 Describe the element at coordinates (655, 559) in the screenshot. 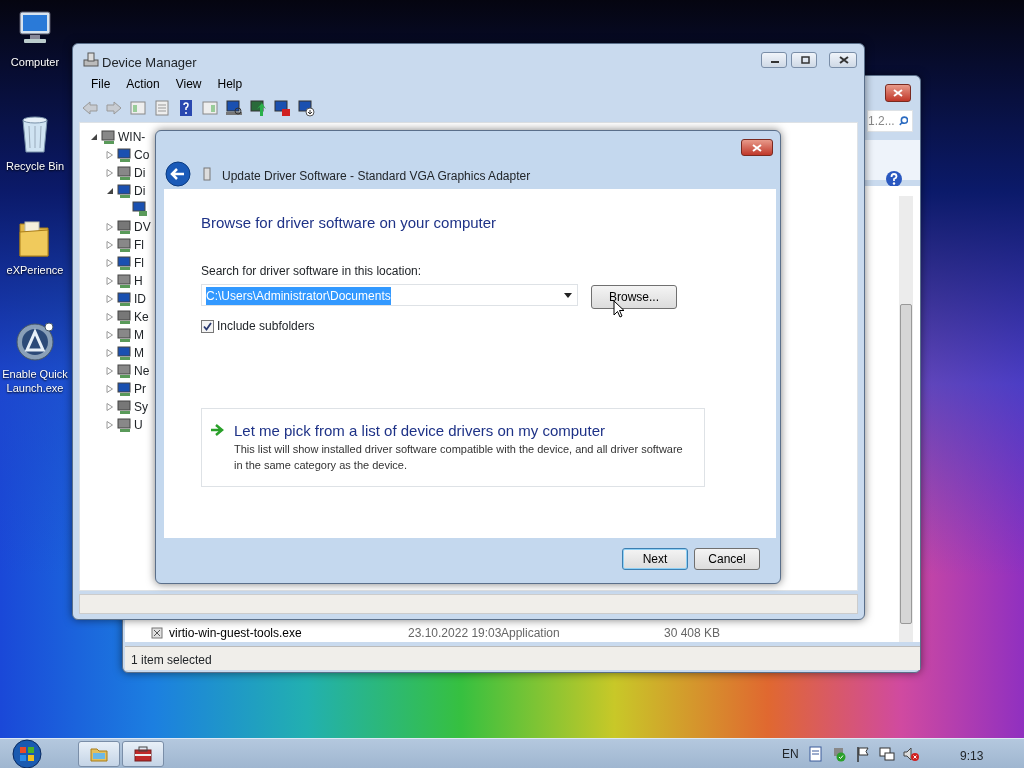

I see `dialog-button: Next` at that location.